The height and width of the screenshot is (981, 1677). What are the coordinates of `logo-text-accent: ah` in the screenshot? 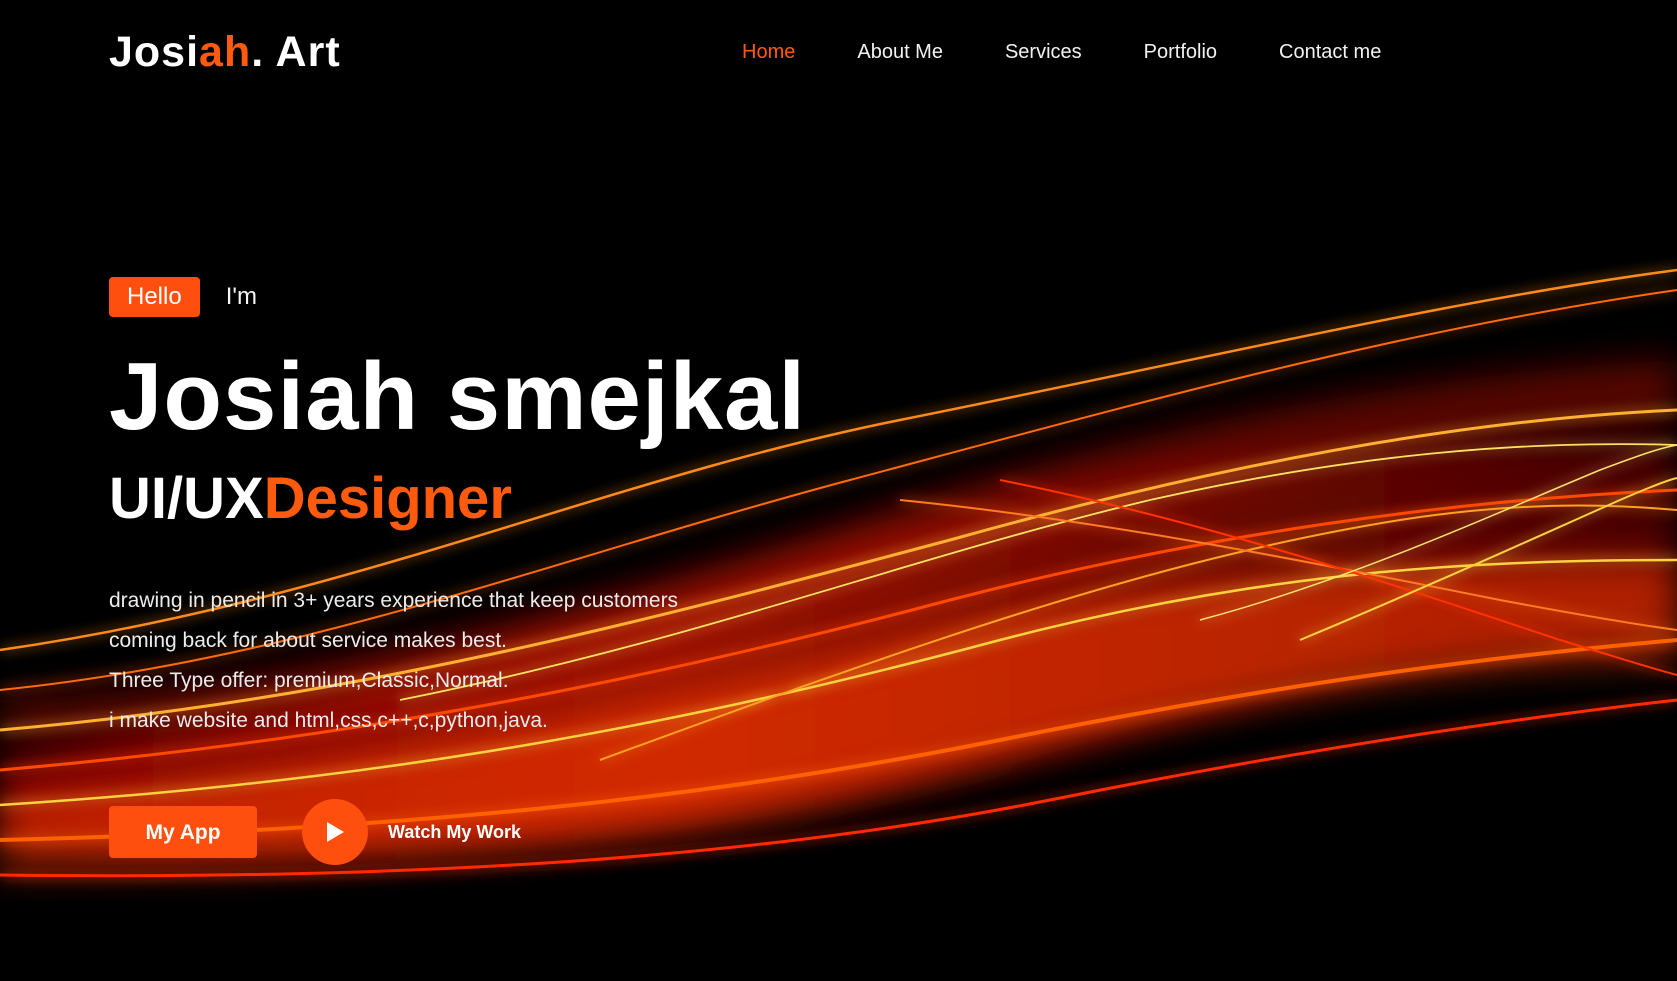 It's located at (225, 52).